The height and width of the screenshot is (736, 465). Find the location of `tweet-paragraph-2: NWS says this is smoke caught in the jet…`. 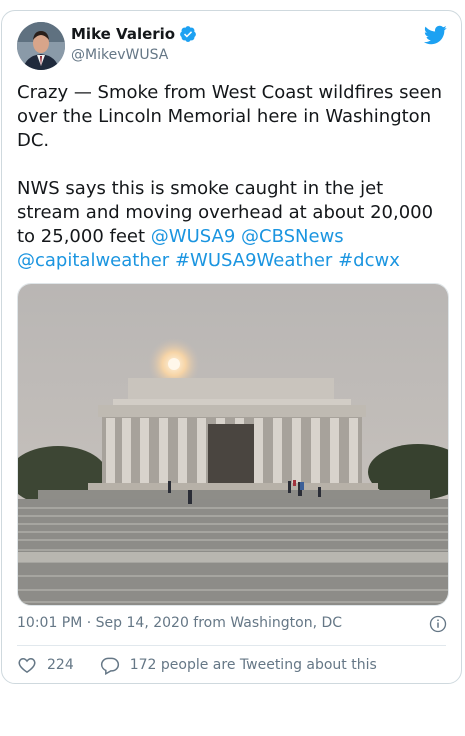

tweet-paragraph-2: NWS says this is smoke caught in the jet… is located at coordinates (232, 225).